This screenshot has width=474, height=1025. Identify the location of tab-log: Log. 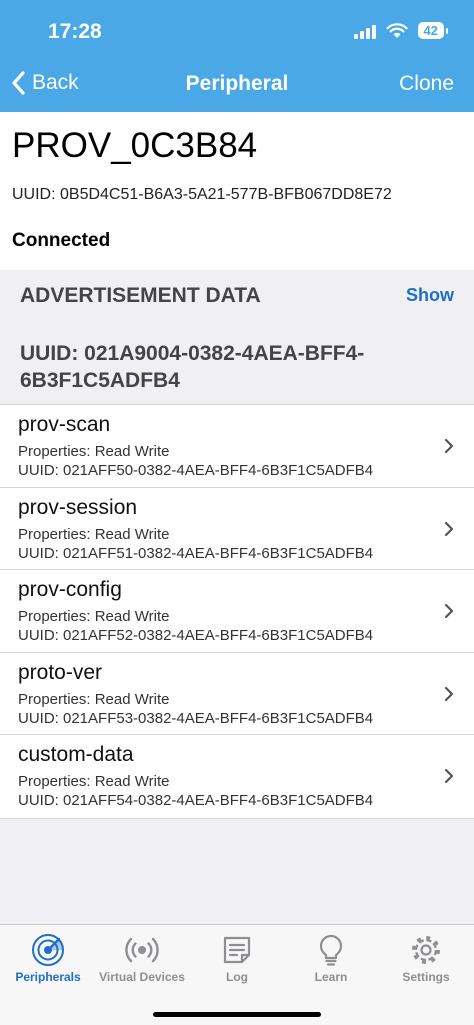
(237, 958).